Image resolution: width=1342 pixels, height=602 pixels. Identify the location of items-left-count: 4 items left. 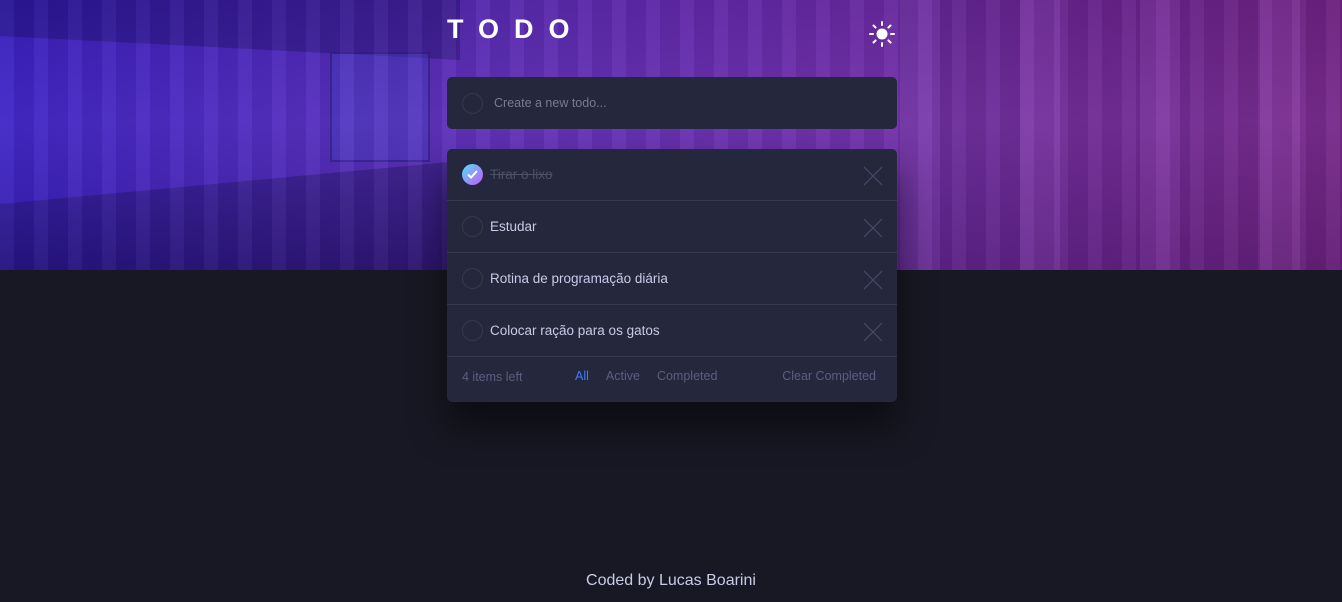
(492, 377).